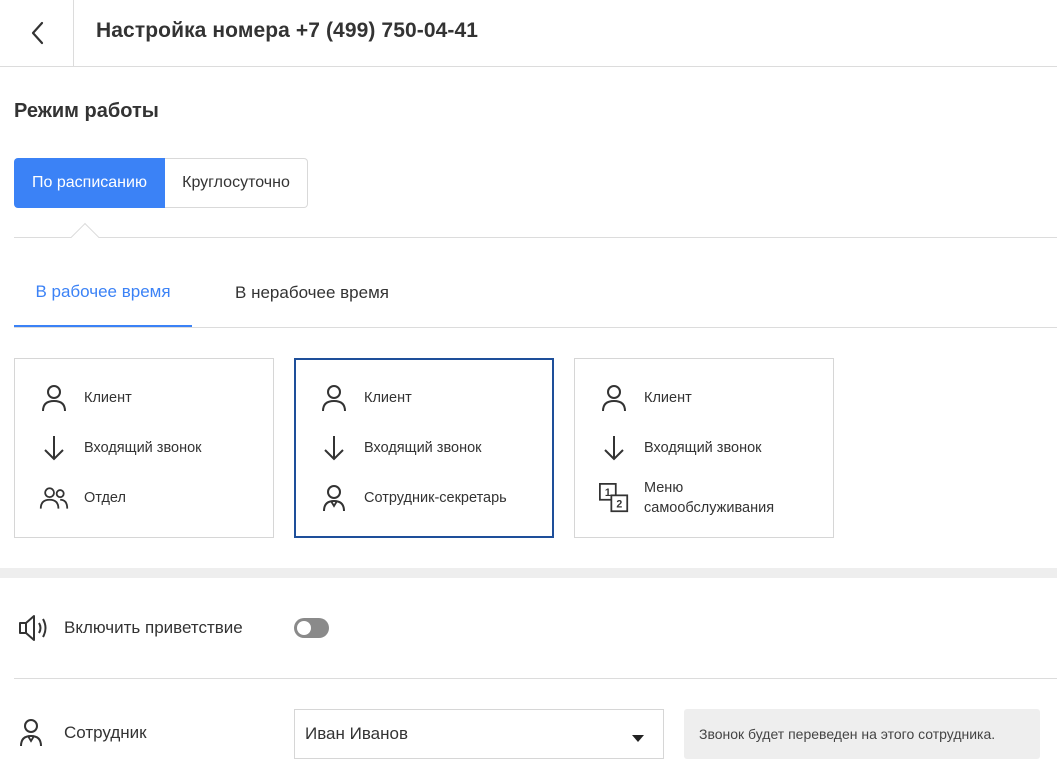 Image resolution: width=1057 pixels, height=783 pixels. I want to click on card-row: Сотрудник-секретарь, so click(413, 498).